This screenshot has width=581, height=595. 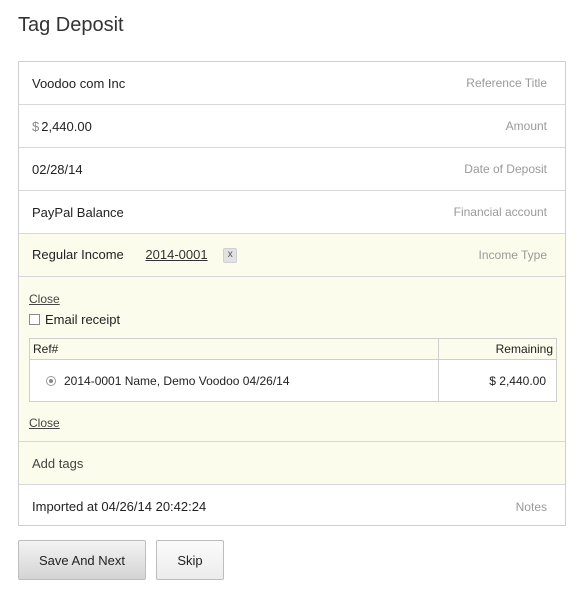 I want to click on match-radio, so click(x=51, y=381).